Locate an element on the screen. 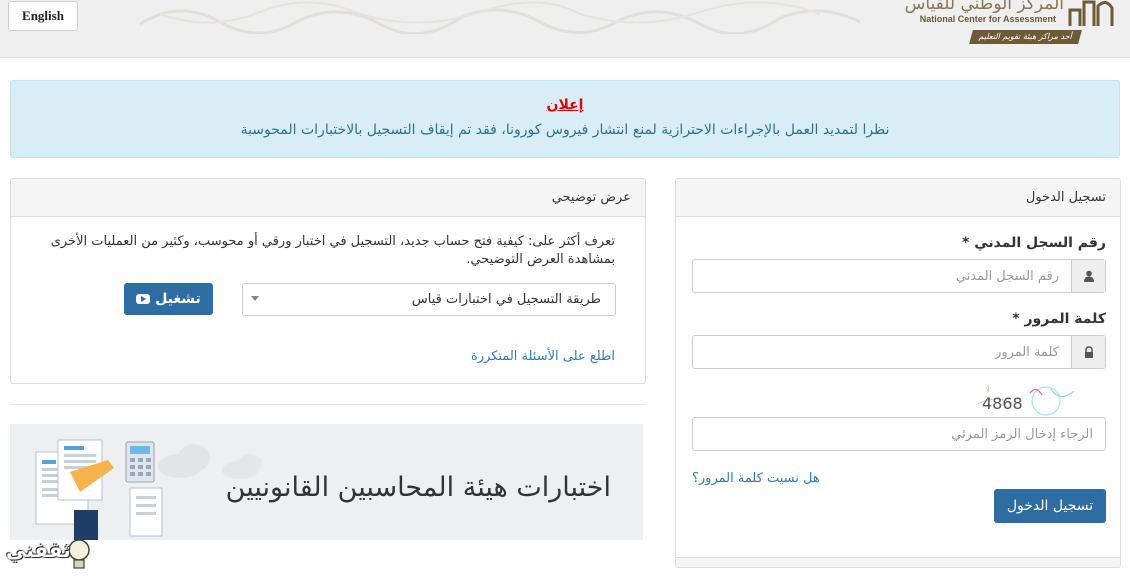  user-icon is located at coordinates (1088, 276).